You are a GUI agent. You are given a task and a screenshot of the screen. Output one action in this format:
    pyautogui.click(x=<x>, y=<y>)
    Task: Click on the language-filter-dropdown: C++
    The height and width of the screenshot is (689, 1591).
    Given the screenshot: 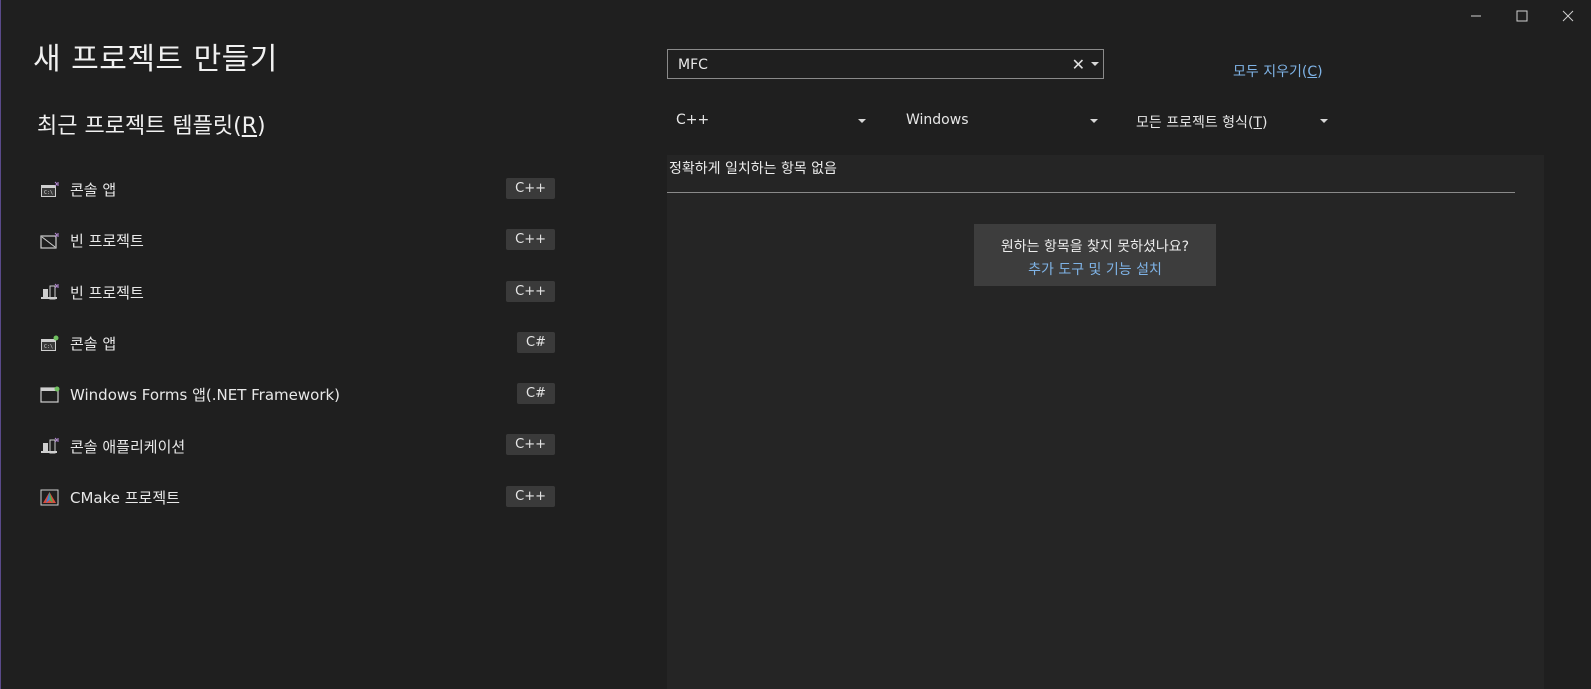 What is the action you would take?
    pyautogui.click(x=770, y=121)
    